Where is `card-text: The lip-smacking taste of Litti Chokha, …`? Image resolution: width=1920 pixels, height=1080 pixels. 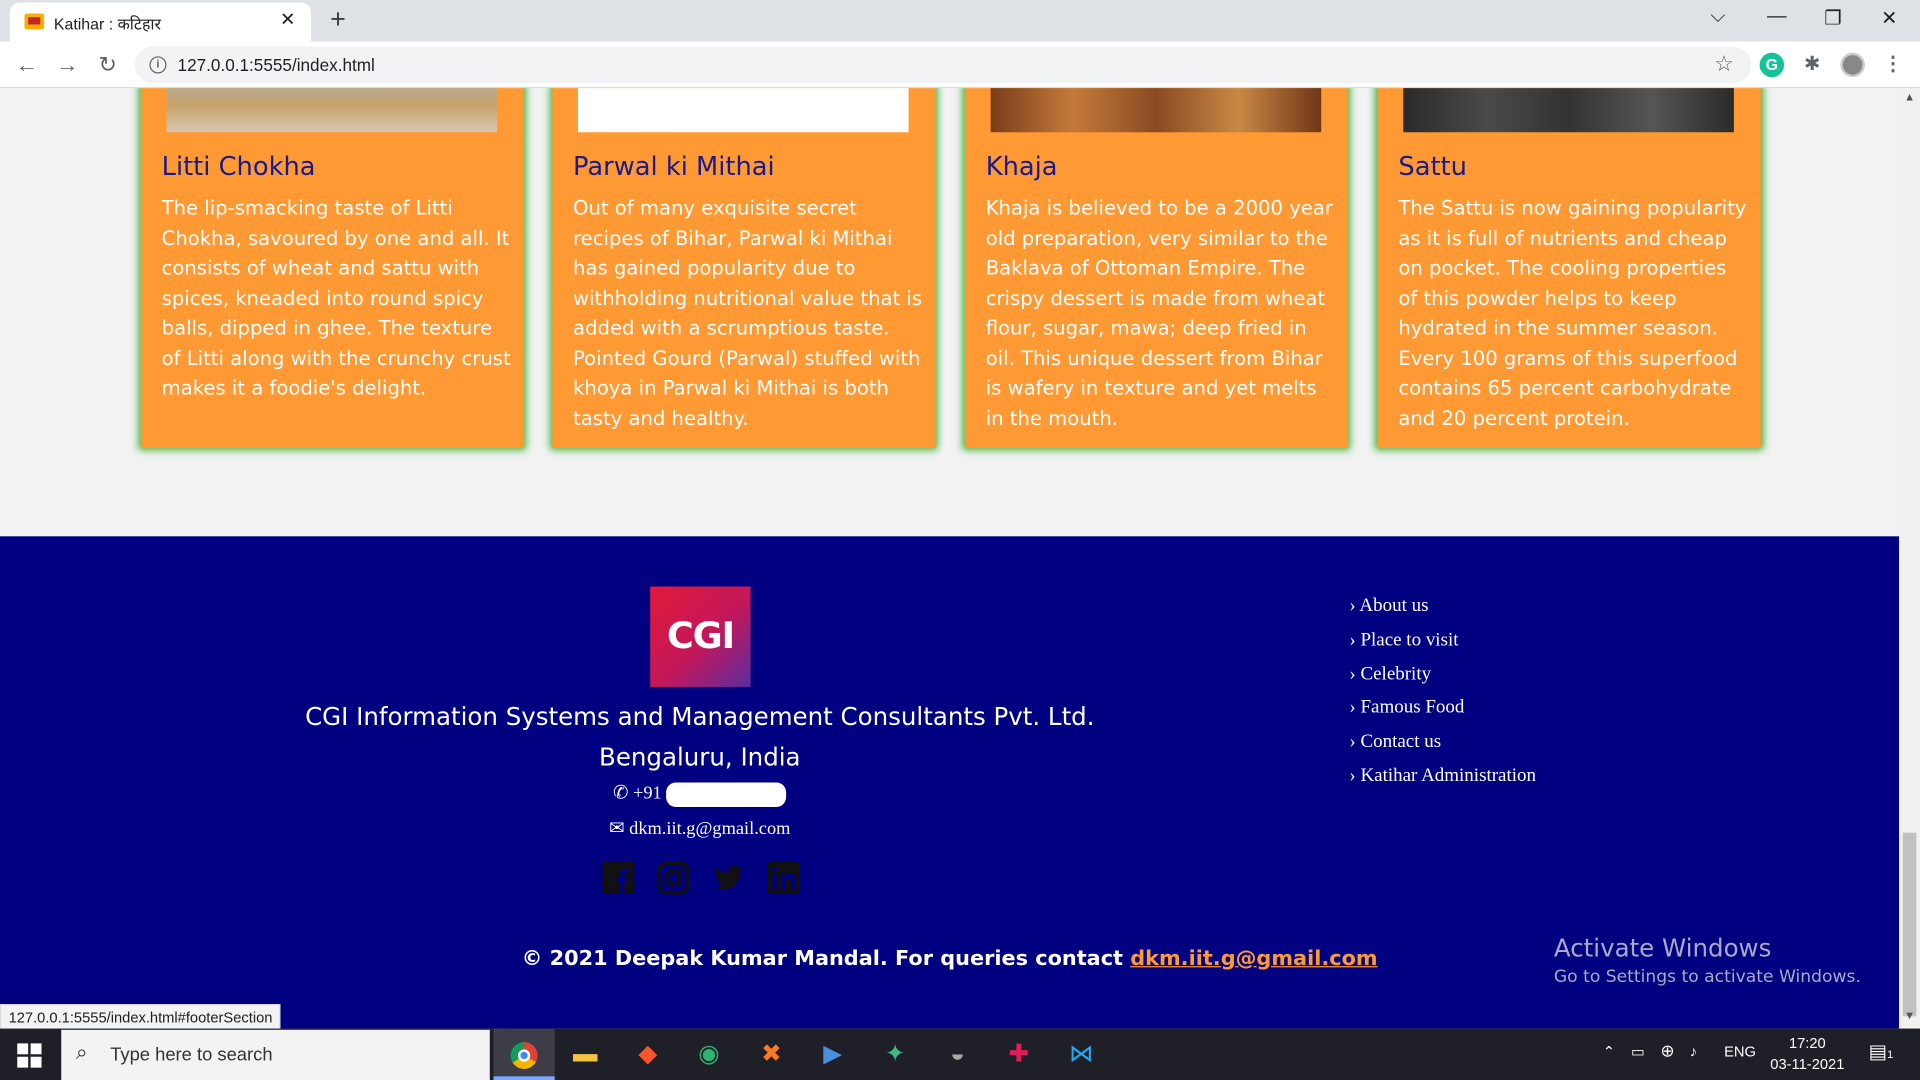
card-text: The lip-smacking taste of Litti Chokha, … is located at coordinates (336, 297).